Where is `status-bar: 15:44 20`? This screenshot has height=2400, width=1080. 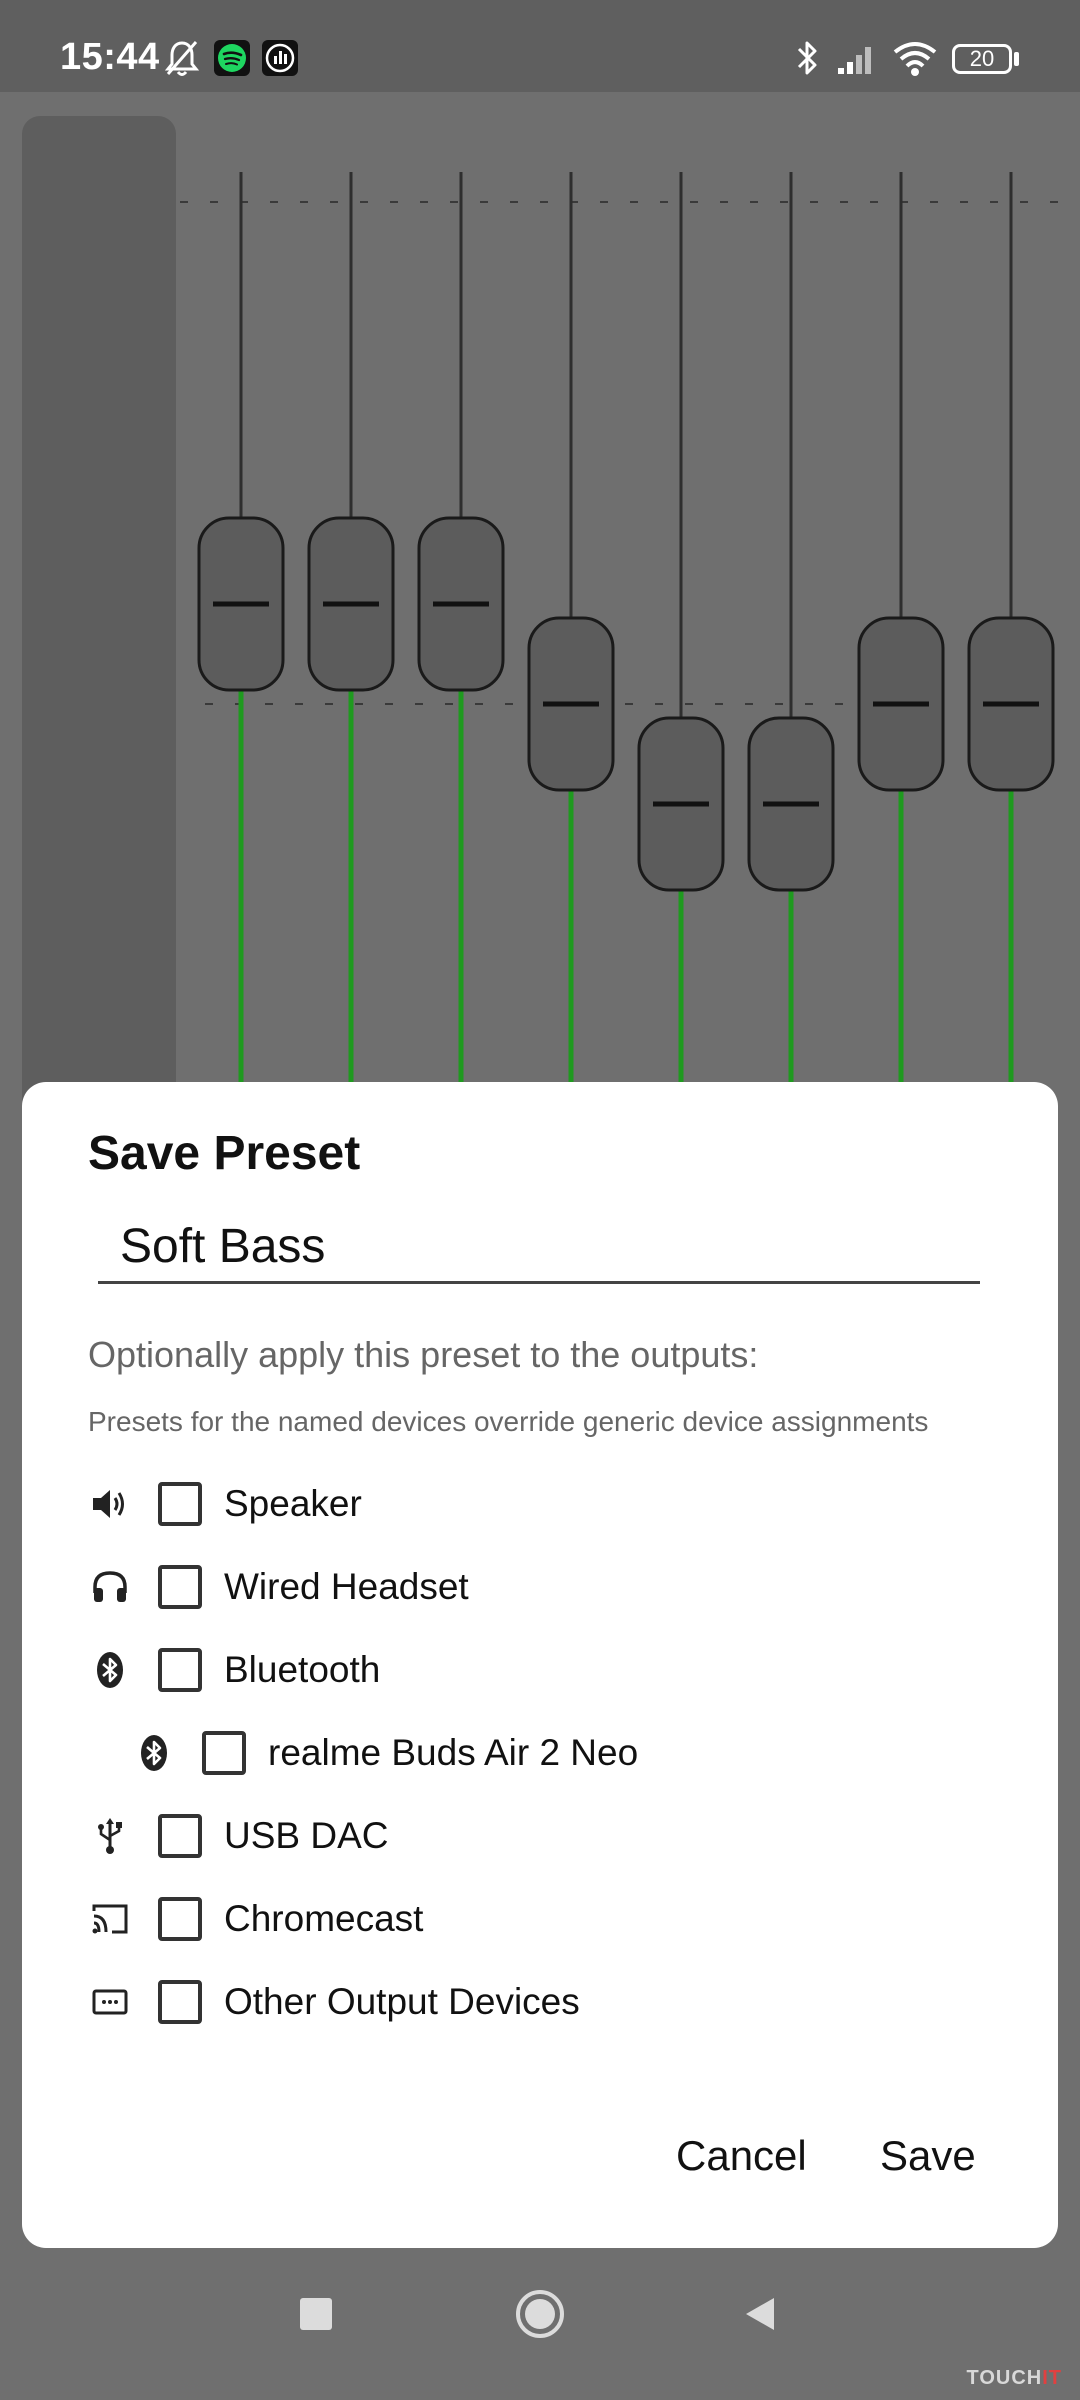
status-bar: 15:44 20 is located at coordinates (540, 46).